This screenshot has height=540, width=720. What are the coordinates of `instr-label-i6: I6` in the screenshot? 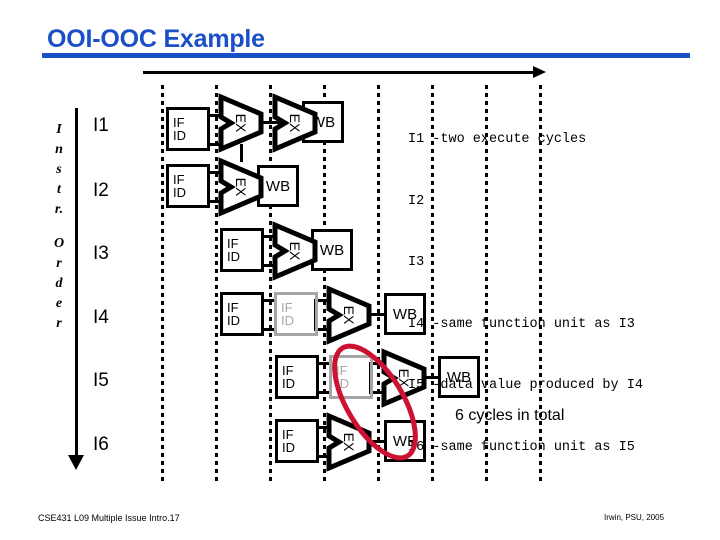 It's located at (101, 444).